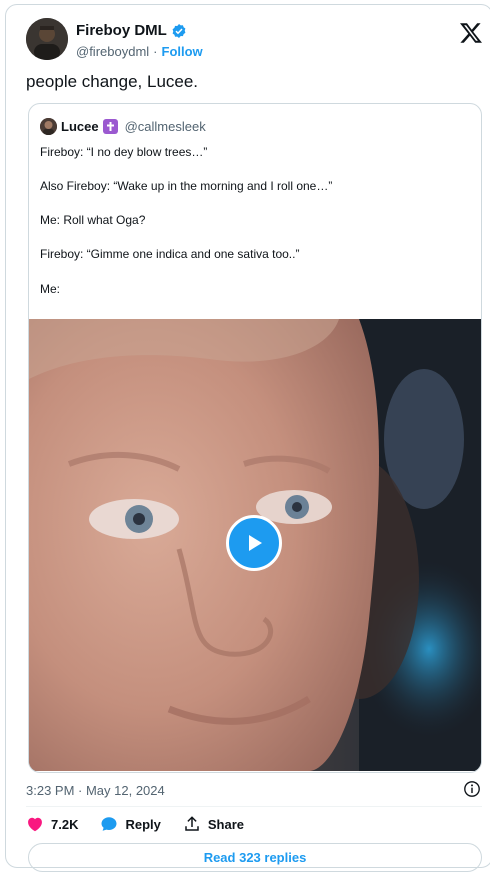  Describe the element at coordinates (50, 289) in the screenshot. I see `quoted-text-line: Me:` at that location.